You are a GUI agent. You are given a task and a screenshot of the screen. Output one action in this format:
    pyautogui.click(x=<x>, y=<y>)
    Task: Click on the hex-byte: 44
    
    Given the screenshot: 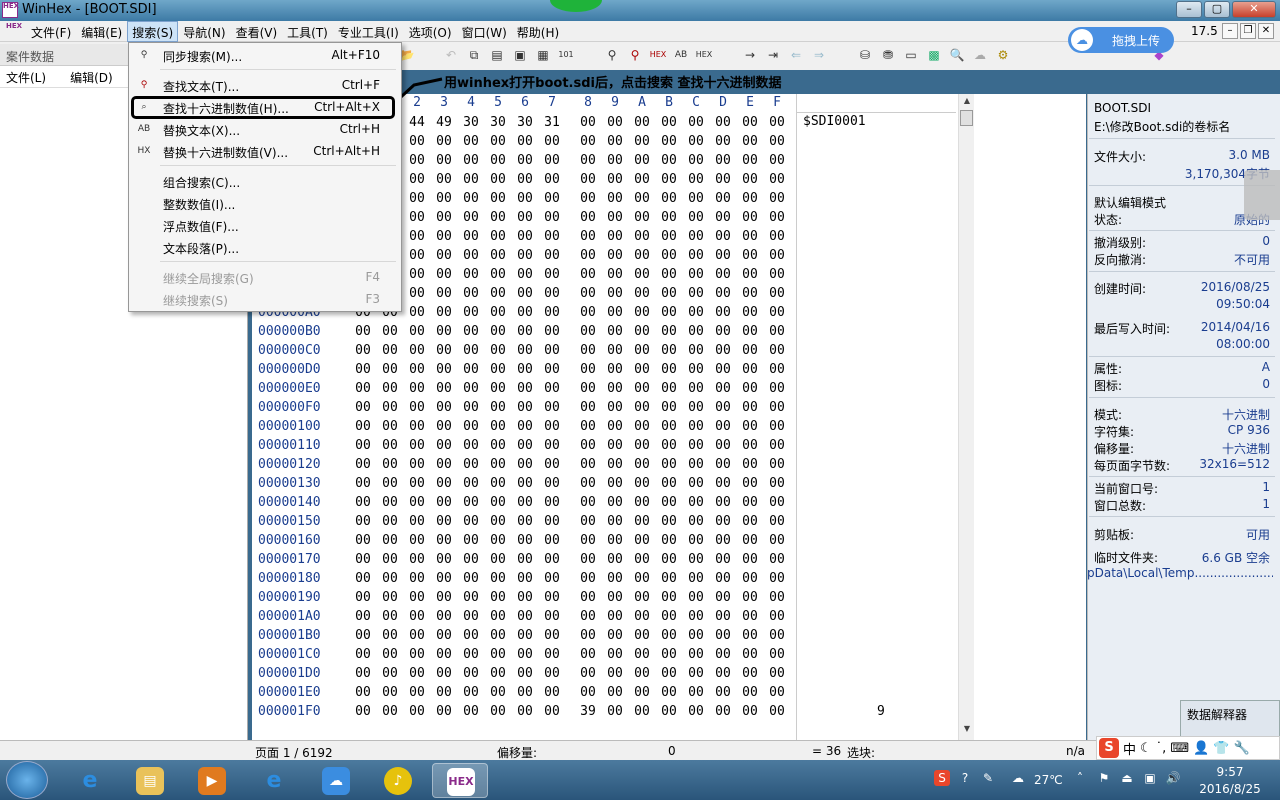 What is the action you would take?
    pyautogui.click(x=417, y=122)
    